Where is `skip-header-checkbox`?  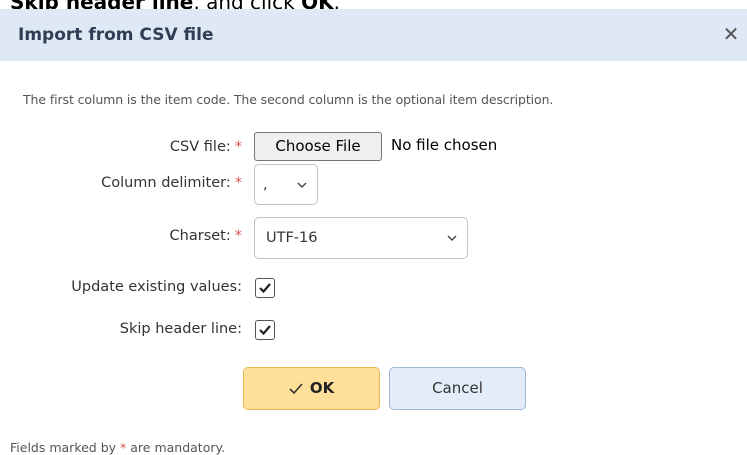
skip-header-checkbox is located at coordinates (265, 330).